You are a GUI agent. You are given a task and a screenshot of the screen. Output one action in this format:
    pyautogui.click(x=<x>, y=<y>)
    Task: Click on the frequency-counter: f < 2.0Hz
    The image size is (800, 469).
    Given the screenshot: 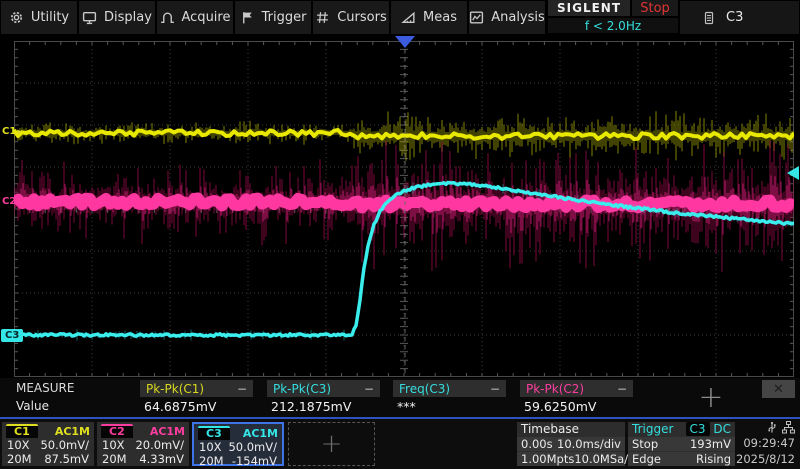 What is the action you would take?
    pyautogui.click(x=613, y=25)
    